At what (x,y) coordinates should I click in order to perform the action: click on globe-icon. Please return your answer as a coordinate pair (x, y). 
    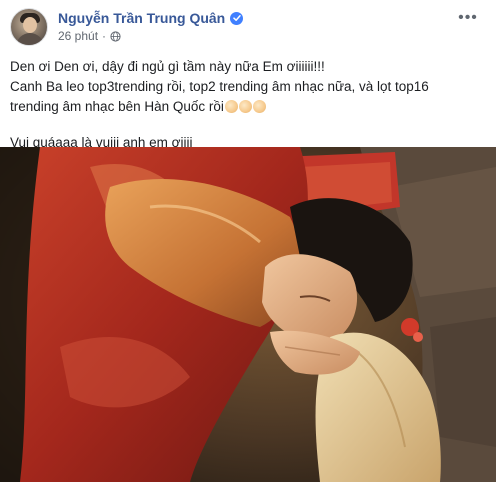
    Looking at the image, I should click on (115, 36).